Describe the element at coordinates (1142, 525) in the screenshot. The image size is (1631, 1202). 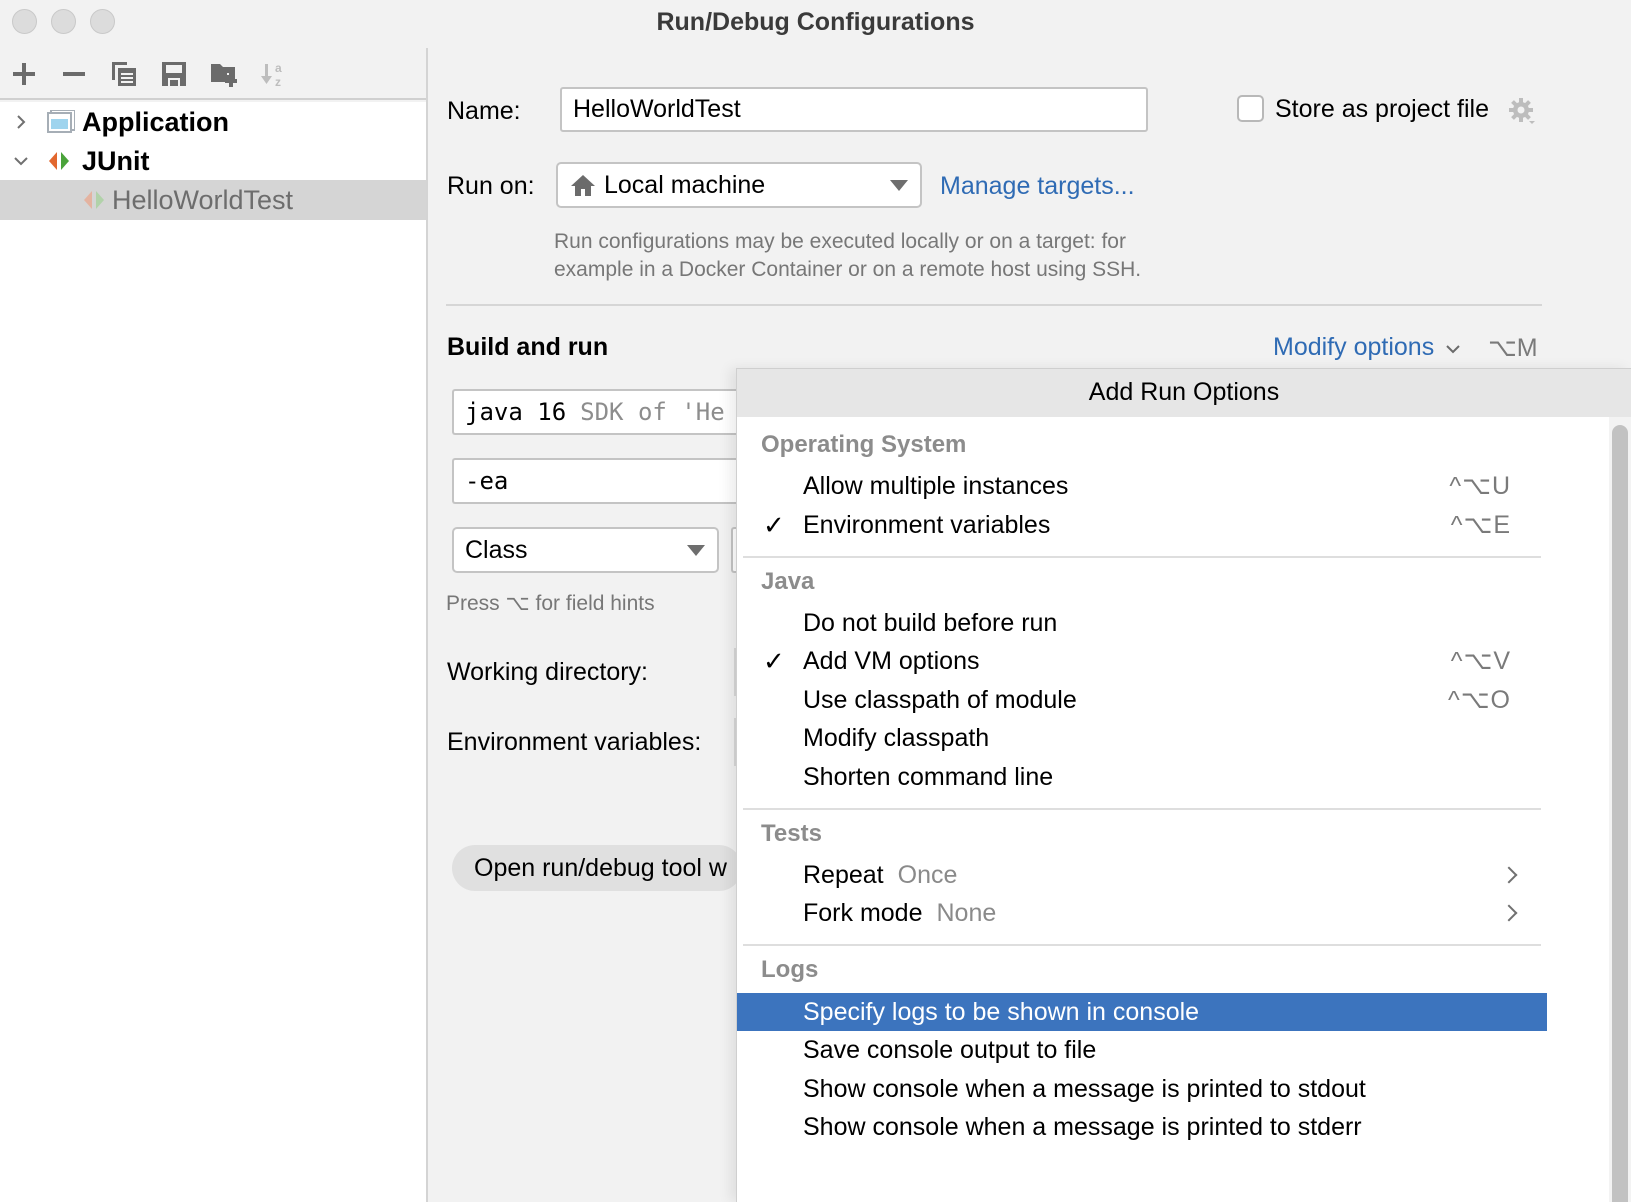
I see `menu-item-environment-variables: ✓ Environment variables ^⌥E` at that location.